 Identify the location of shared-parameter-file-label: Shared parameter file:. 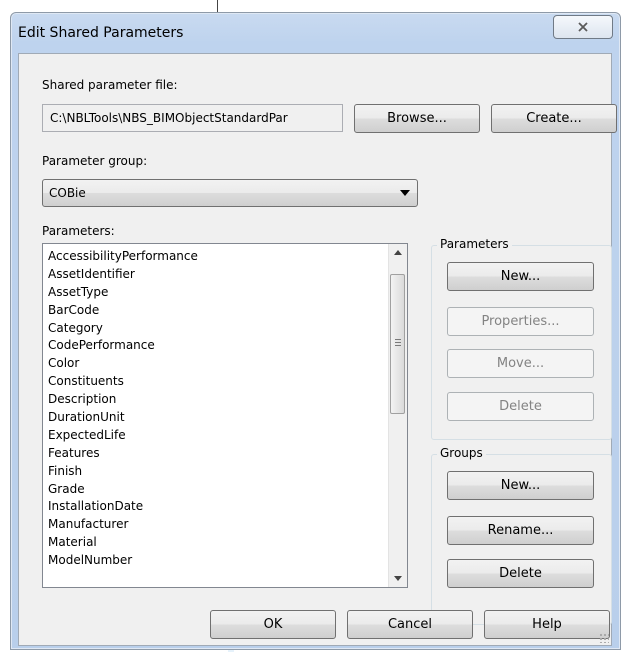
(110, 85).